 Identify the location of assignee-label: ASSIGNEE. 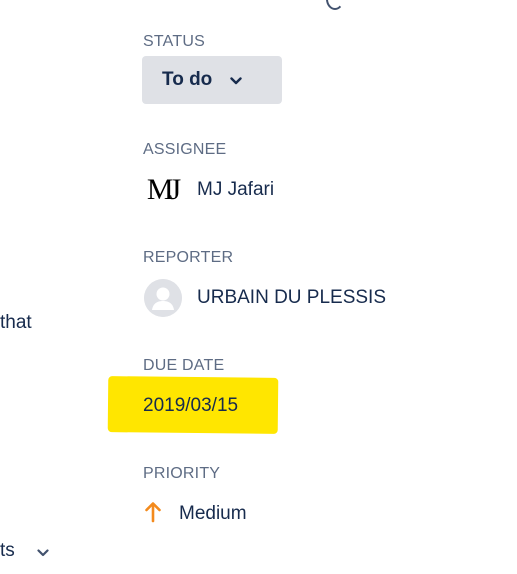
(185, 149).